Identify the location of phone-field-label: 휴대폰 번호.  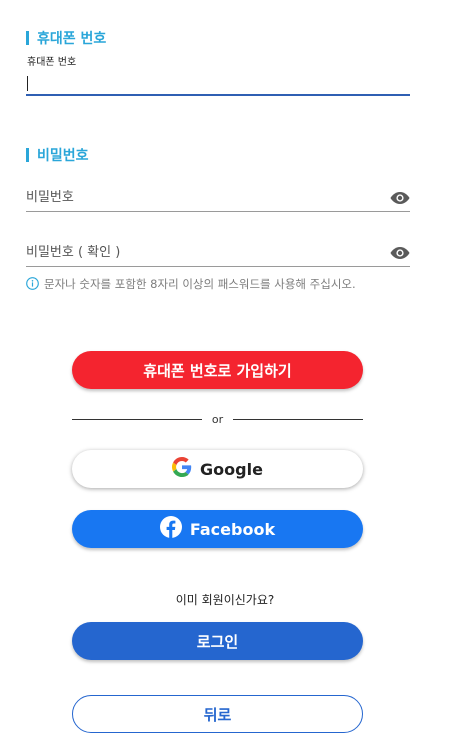
(52, 62).